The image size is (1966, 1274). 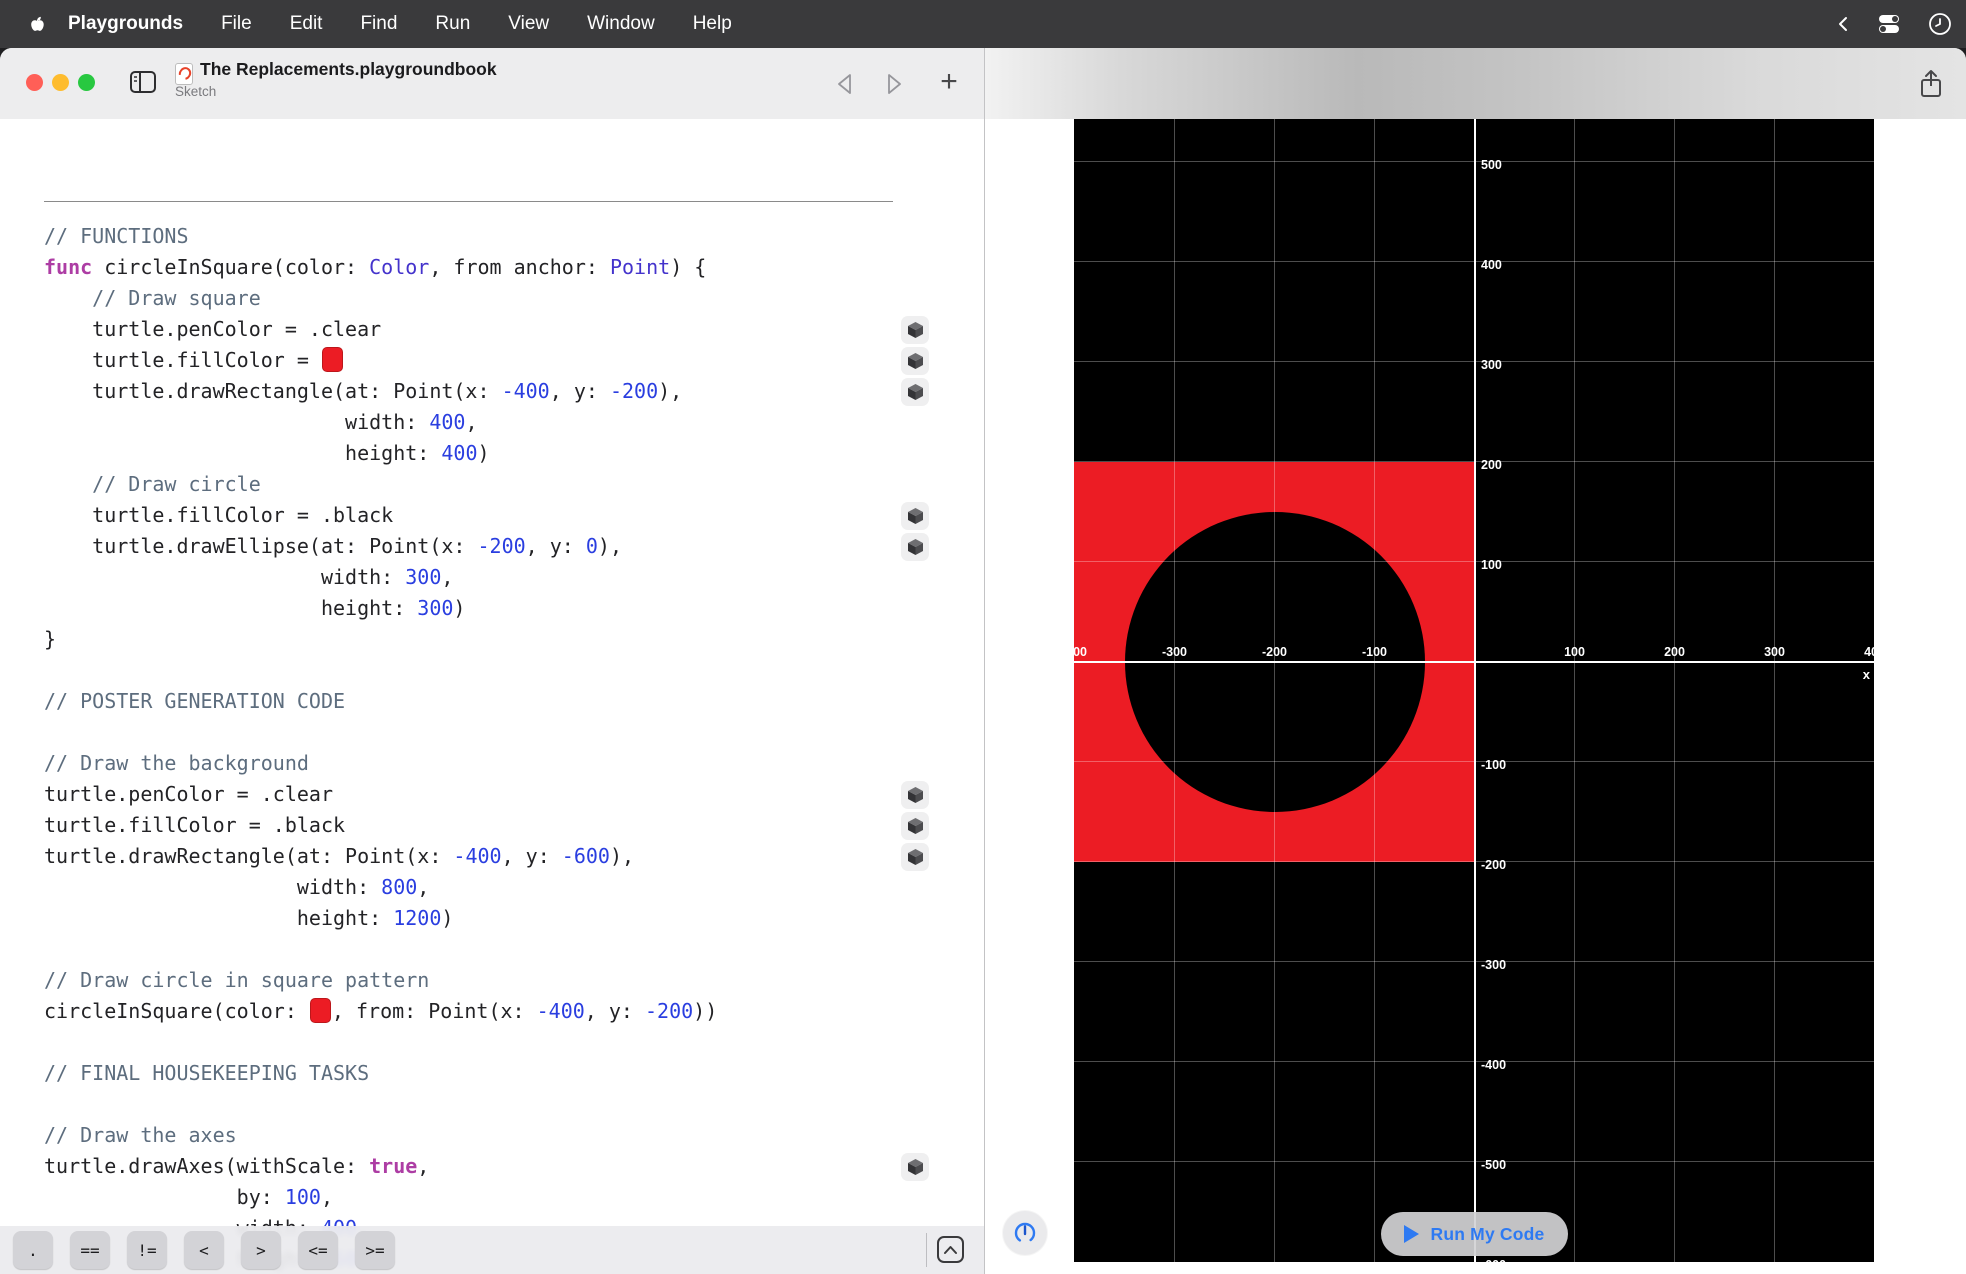 I want to click on menu-item-find: Find, so click(x=378, y=24).